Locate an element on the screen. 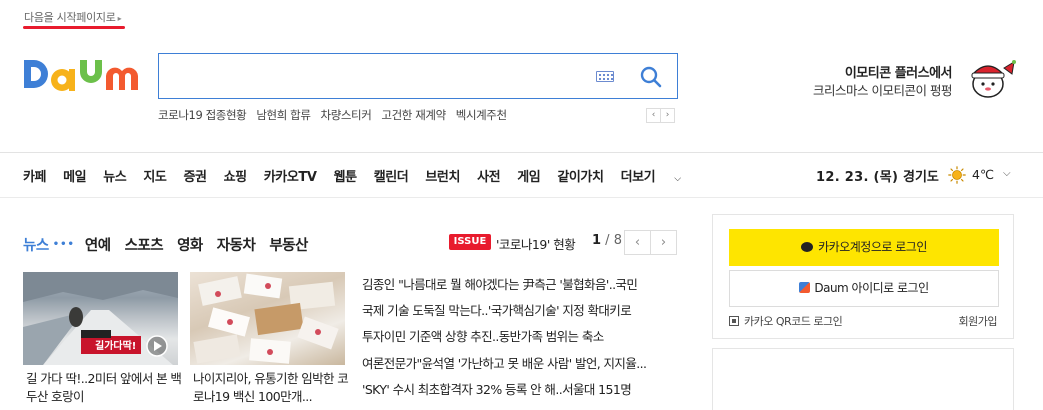 This screenshot has width=1043, height=410. qr-login-label: 카카오 QR코드 로그인 is located at coordinates (793, 321).